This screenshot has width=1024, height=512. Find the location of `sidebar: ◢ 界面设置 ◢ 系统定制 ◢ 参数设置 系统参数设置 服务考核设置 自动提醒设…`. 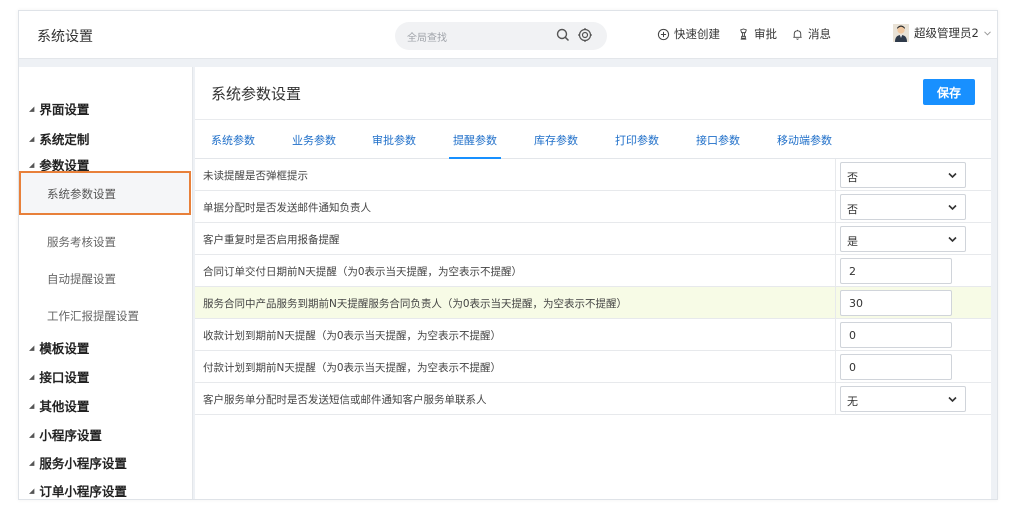

sidebar: ◢ 界面设置 ◢ 系统定制 ◢ 参数设置 系统参数设置 服务考核设置 自动提醒设… is located at coordinates (106, 283).